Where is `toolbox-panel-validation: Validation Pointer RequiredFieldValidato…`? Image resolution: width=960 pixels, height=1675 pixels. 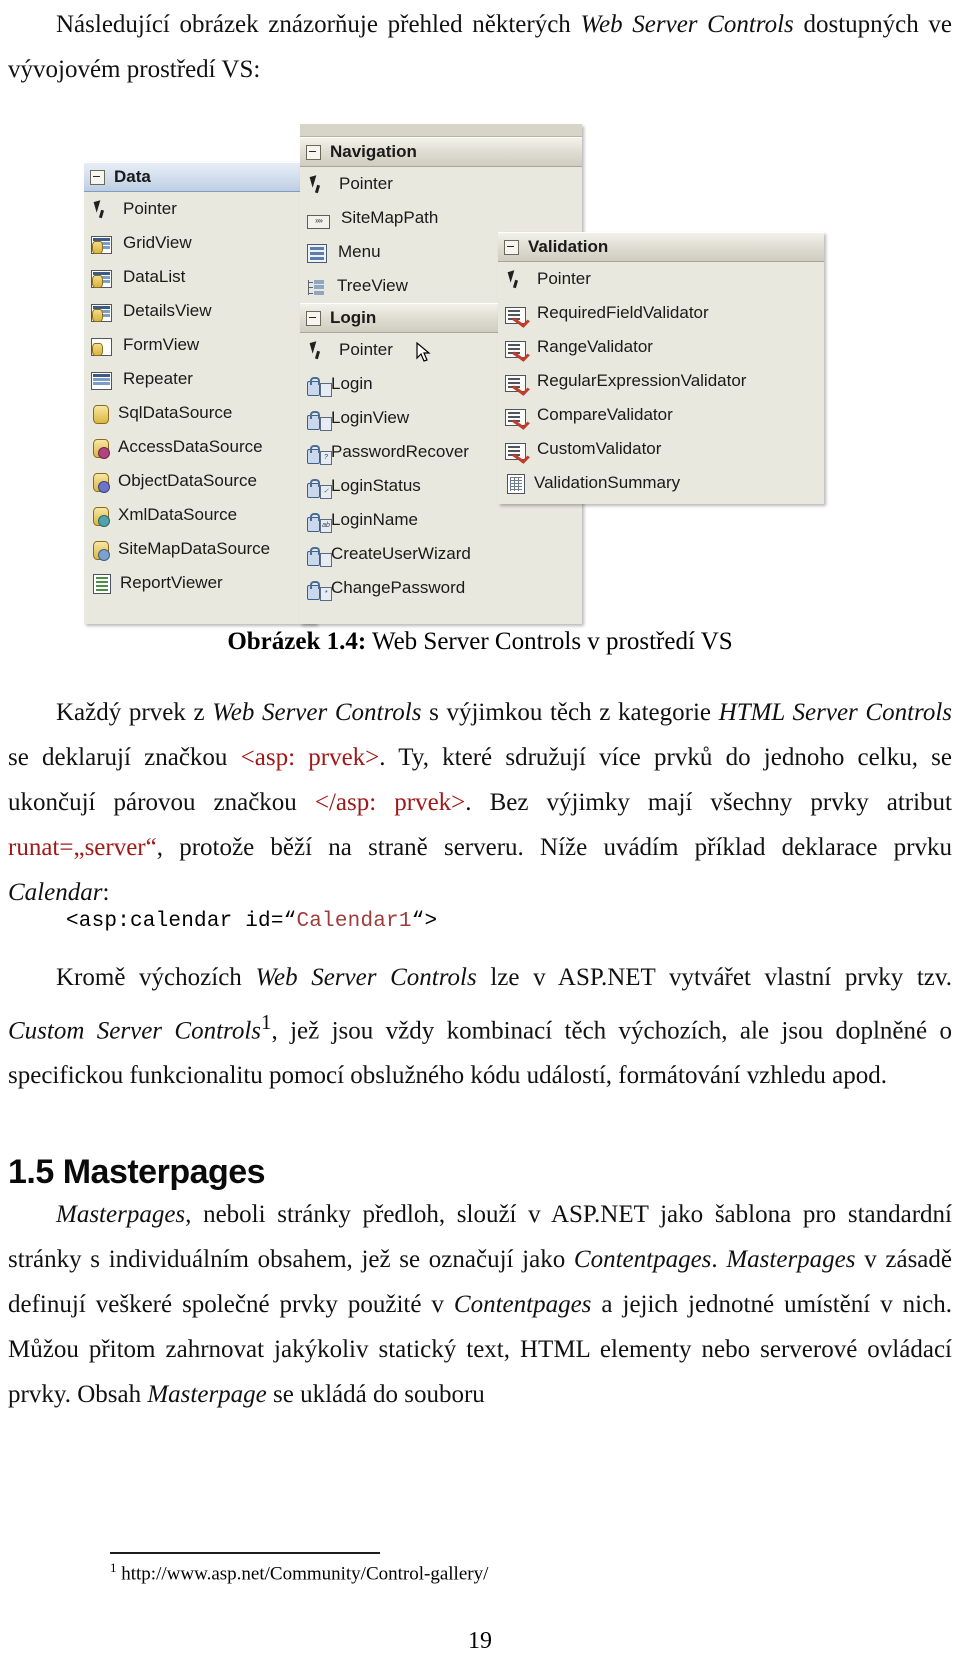
toolbox-panel-validation: Validation Pointer RequiredFieldValidato… is located at coordinates (661, 368).